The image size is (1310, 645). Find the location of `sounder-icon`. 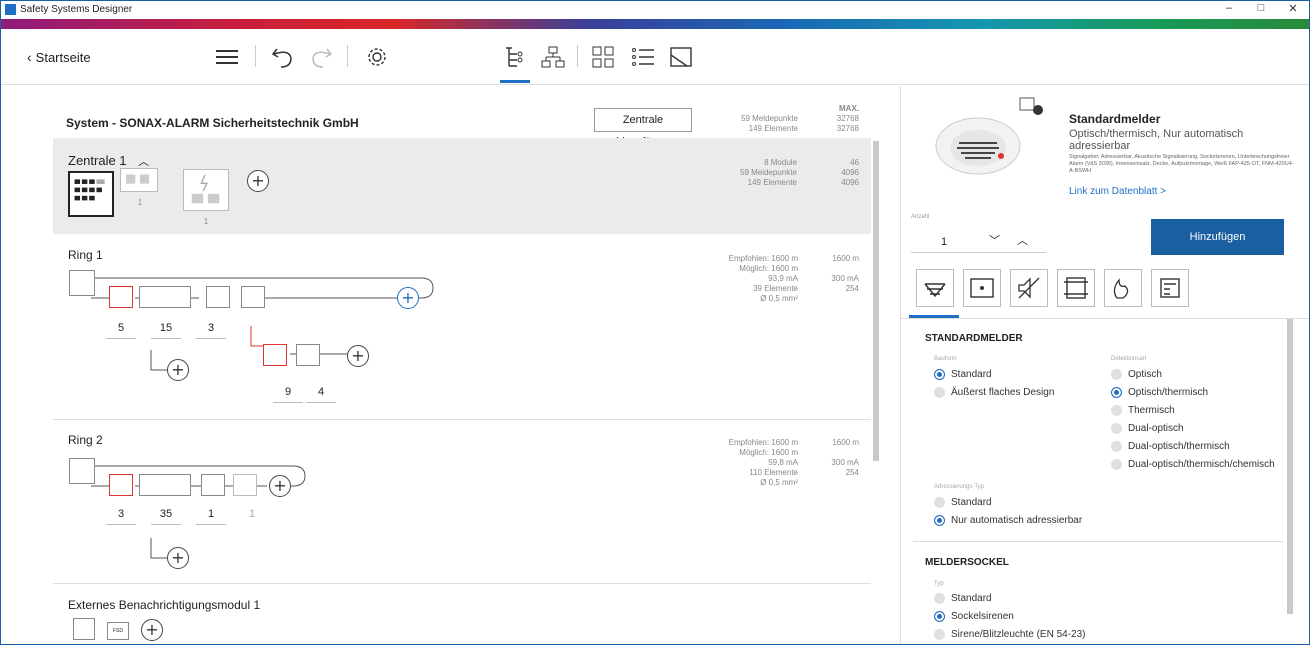

sounder-icon is located at coordinates (218, 297).